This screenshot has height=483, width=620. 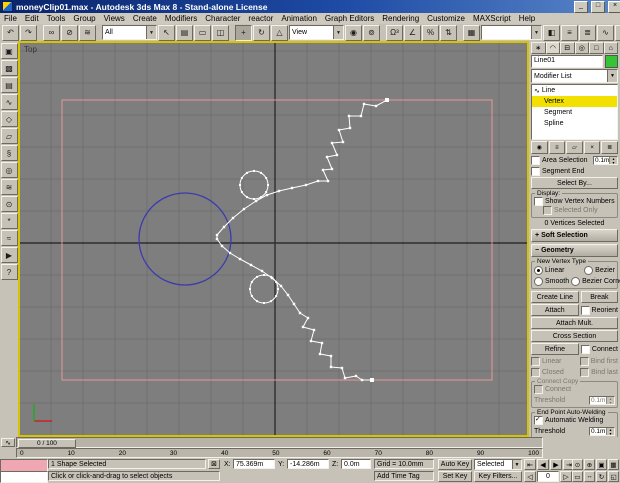 I want to click on make-unique-icon: ▱, so click(x=574, y=147).